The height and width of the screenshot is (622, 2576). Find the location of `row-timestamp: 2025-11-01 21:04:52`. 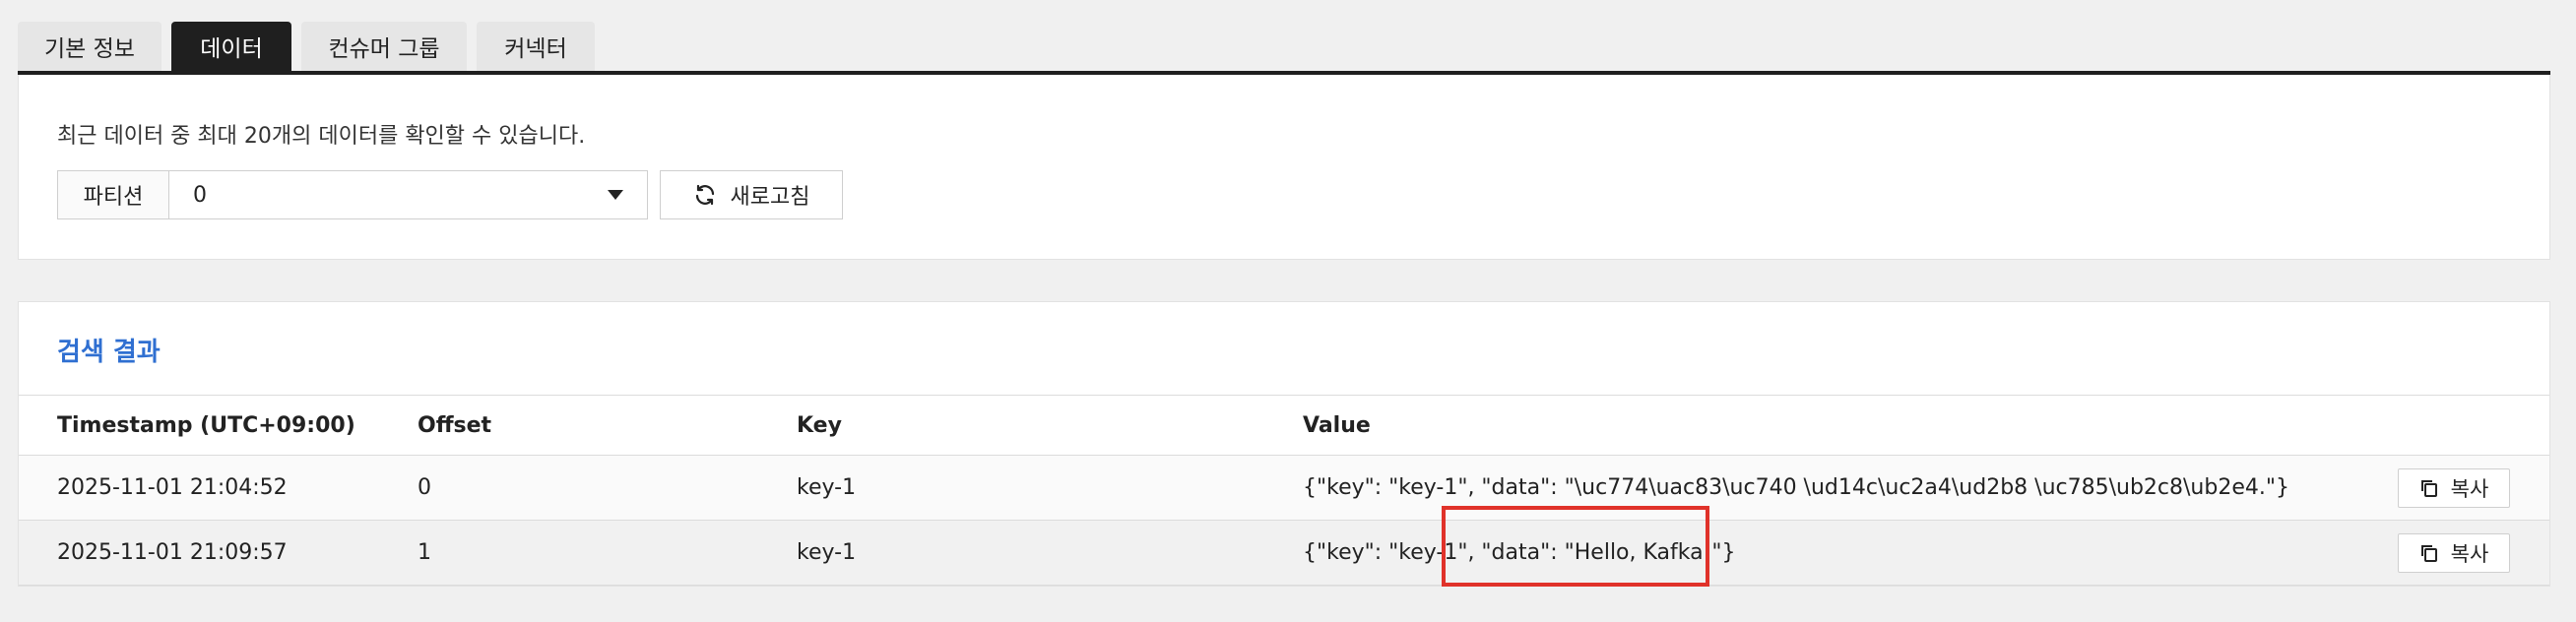

row-timestamp: 2025-11-01 21:04:52 is located at coordinates (172, 488).